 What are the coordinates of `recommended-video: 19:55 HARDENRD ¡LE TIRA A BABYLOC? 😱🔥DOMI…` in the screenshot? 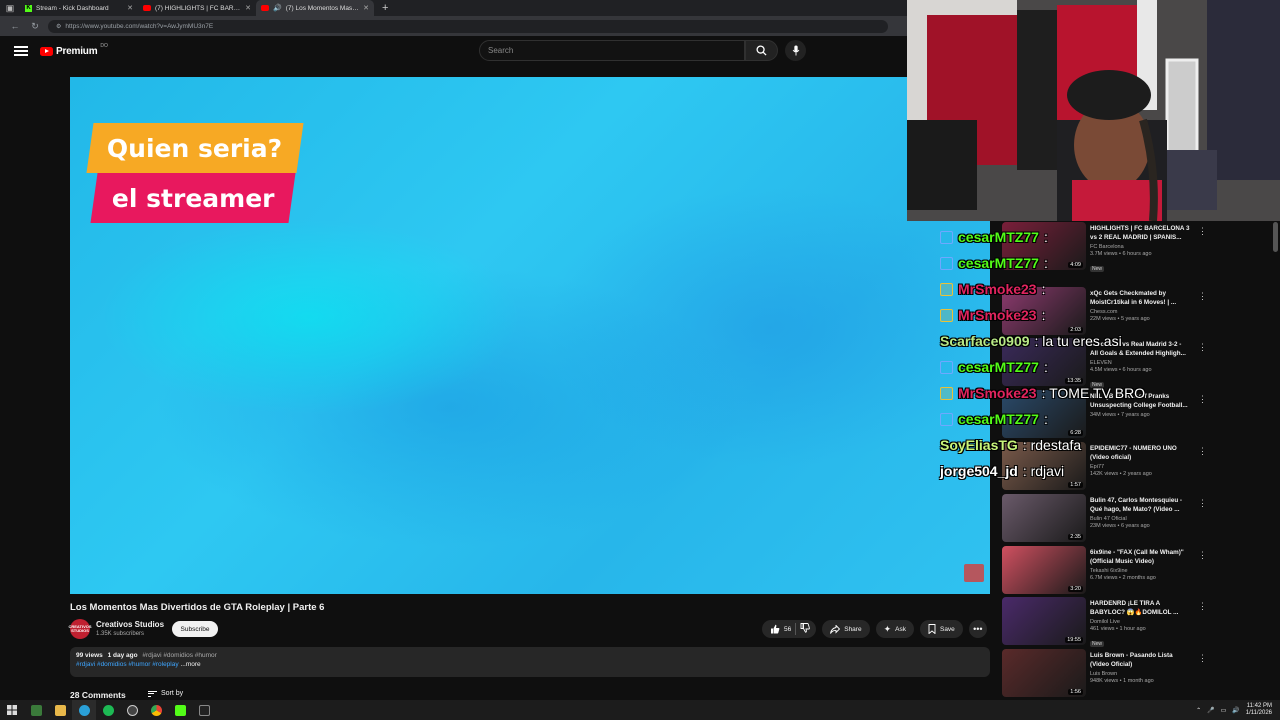 It's located at (1137, 622).